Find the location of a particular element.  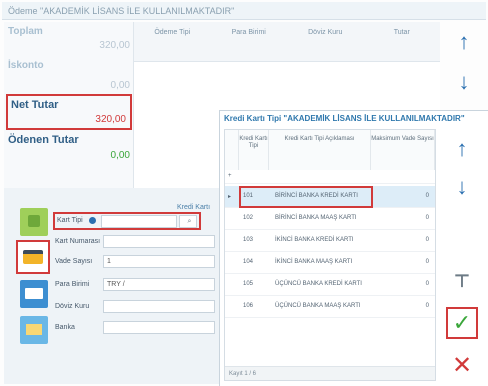

table-row: 102 BİRİNCİ BANKA MAAŞ KARTI 0 is located at coordinates (330, 219).